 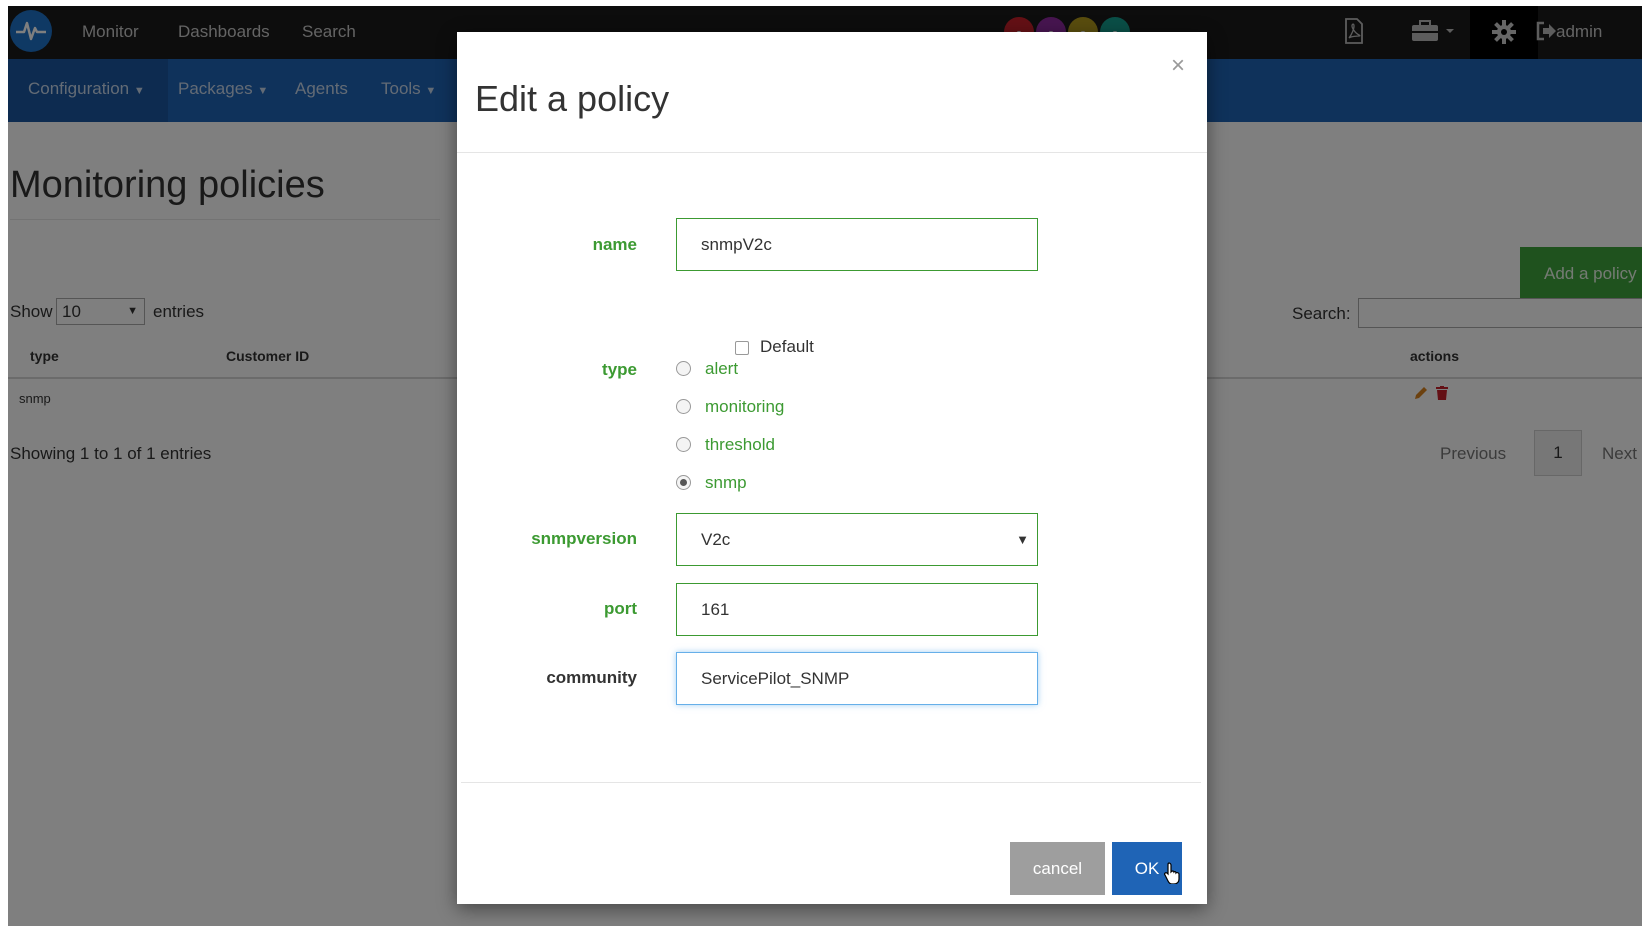 I want to click on name-input: snmpV2c, so click(x=857, y=244).